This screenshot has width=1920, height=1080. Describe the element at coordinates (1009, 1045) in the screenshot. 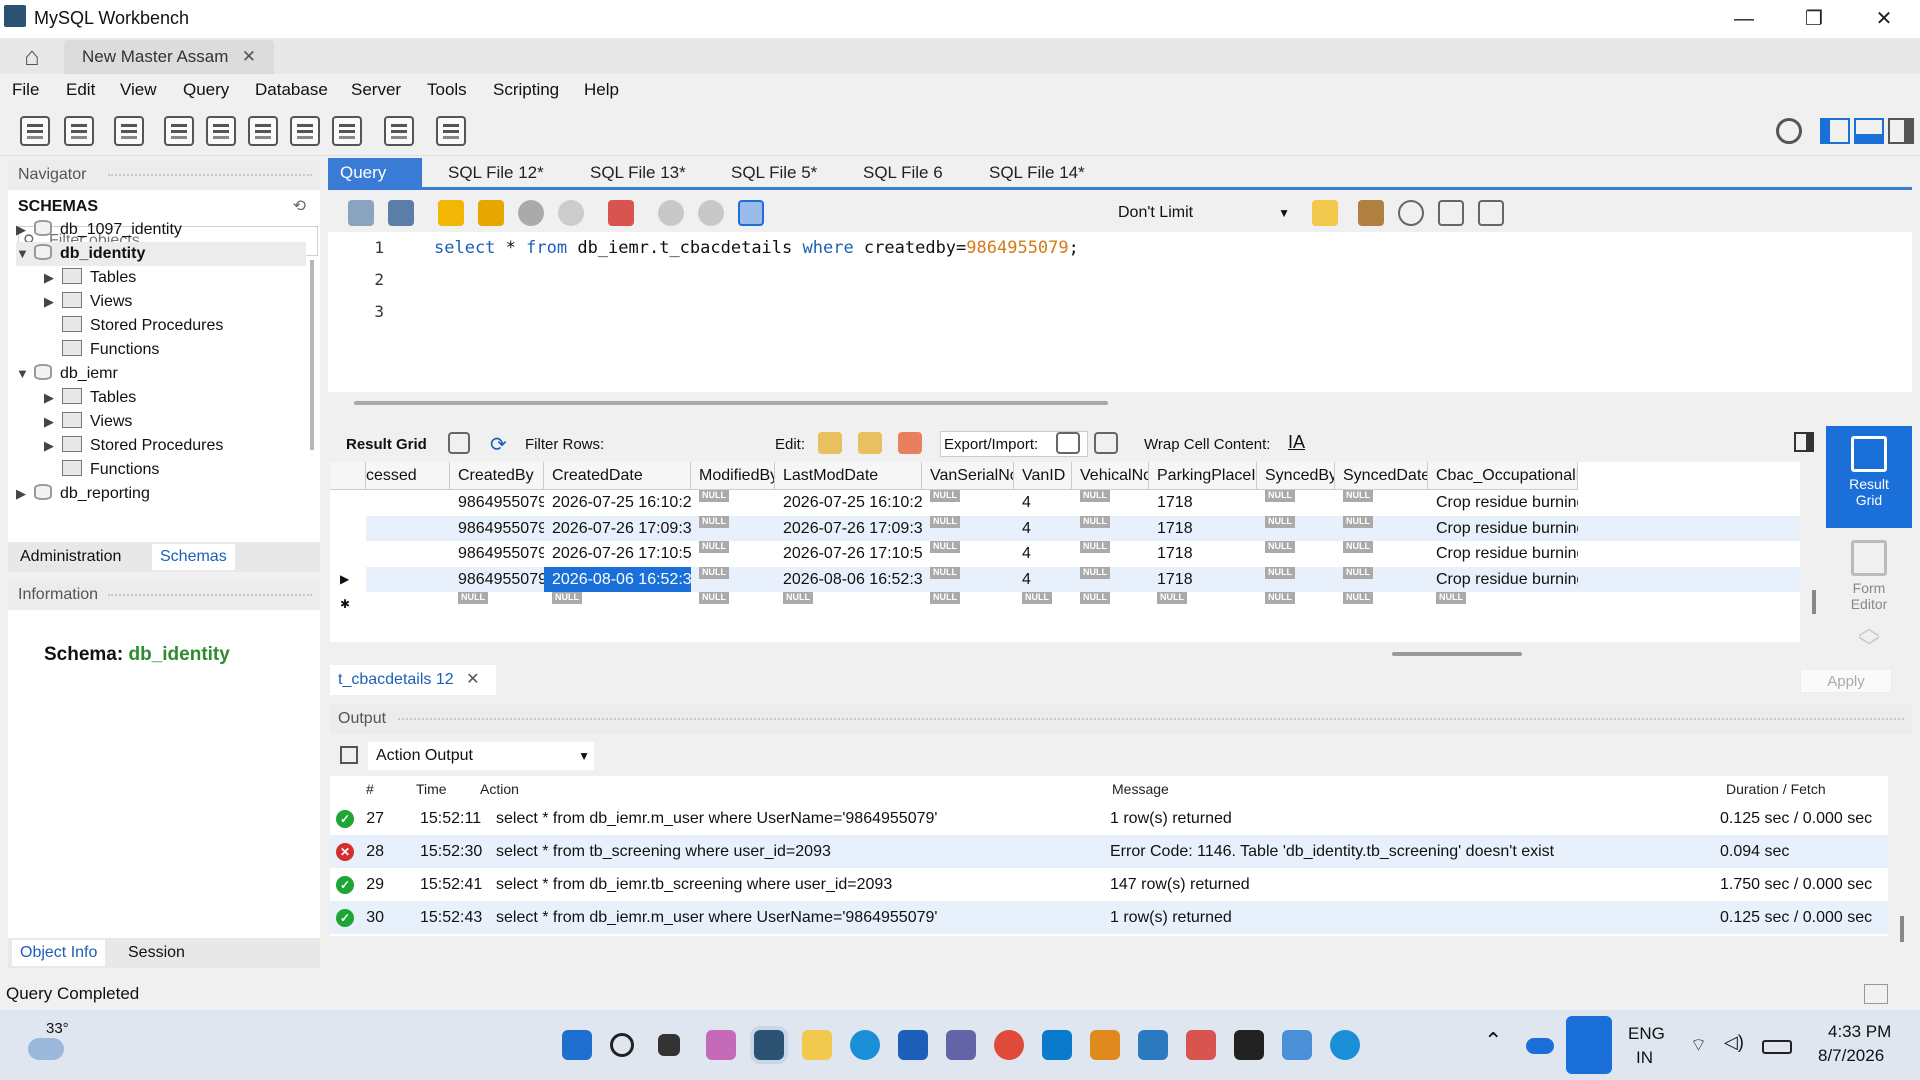

I see `chrome-icon` at that location.